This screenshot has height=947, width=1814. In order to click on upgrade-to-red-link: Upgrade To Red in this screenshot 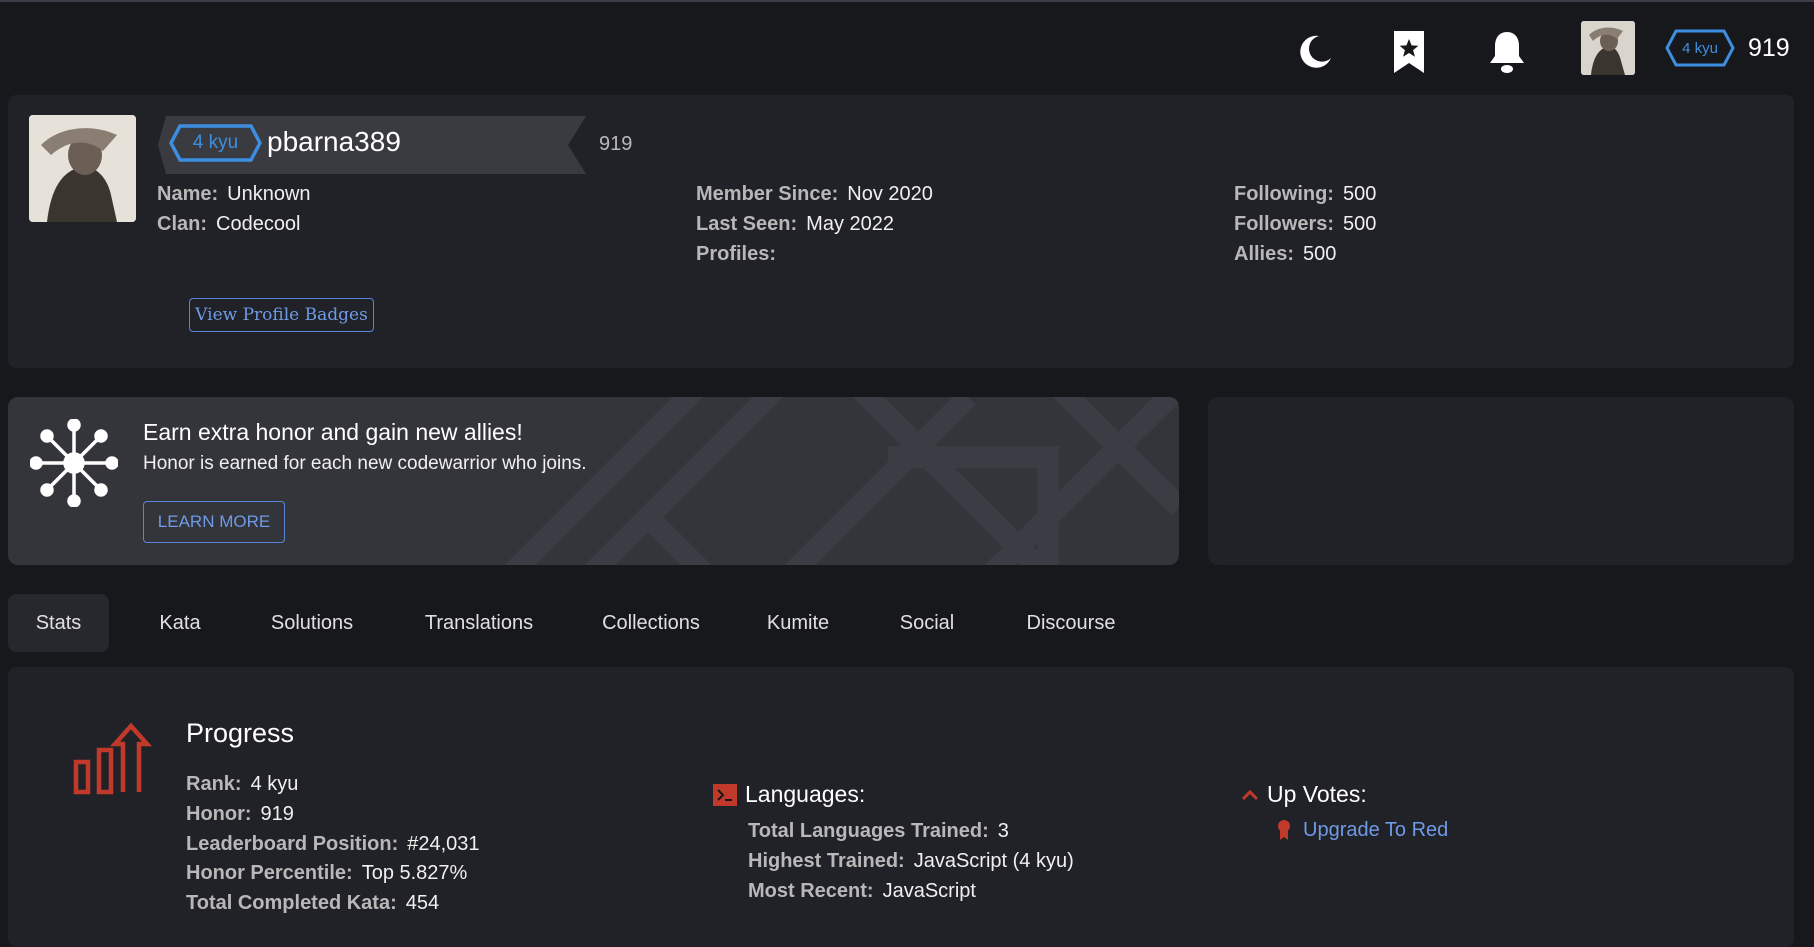, I will do `click(1375, 830)`.